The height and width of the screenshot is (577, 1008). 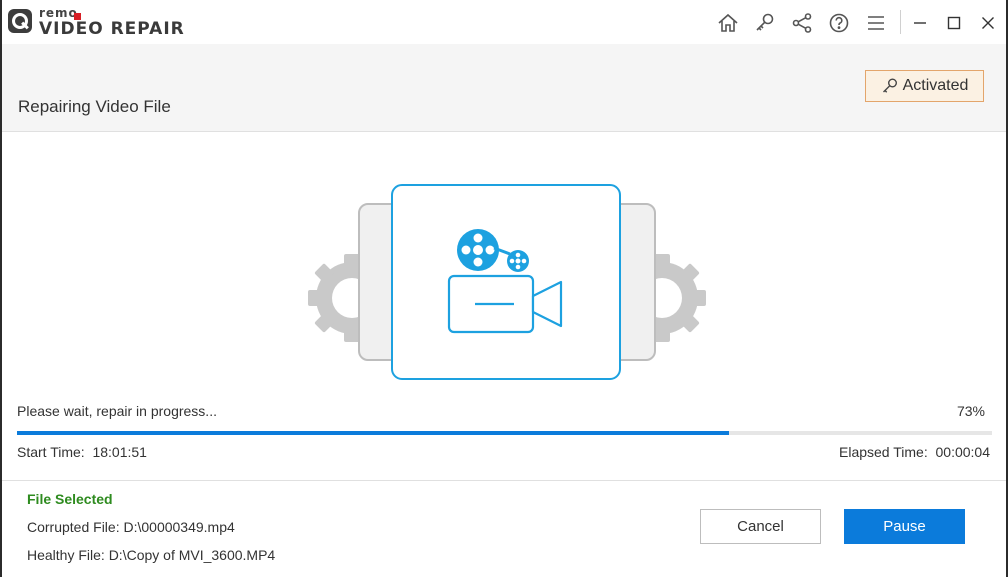 What do you see at coordinates (876, 23) in the screenshot?
I see `menu-icon` at bounding box center [876, 23].